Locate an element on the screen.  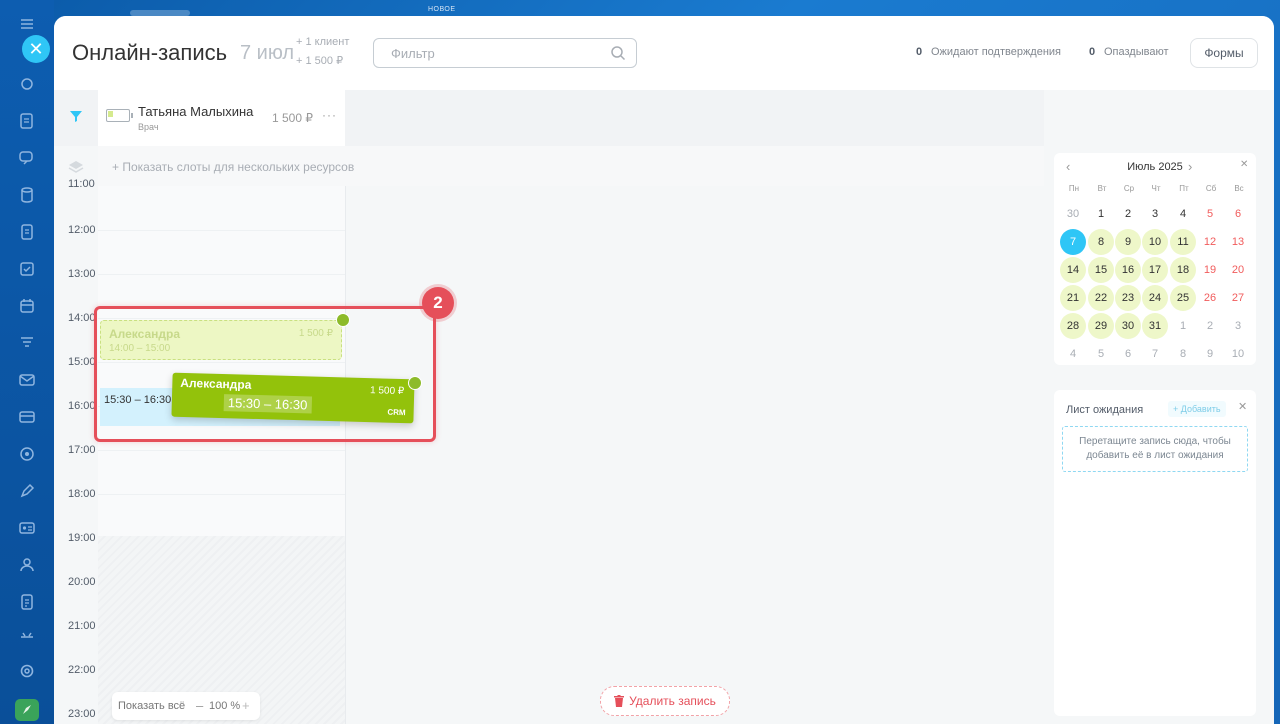
show-multi-resource-slots-link: + Показать слоты для нескольких ресурсов is located at coordinates (233, 167).